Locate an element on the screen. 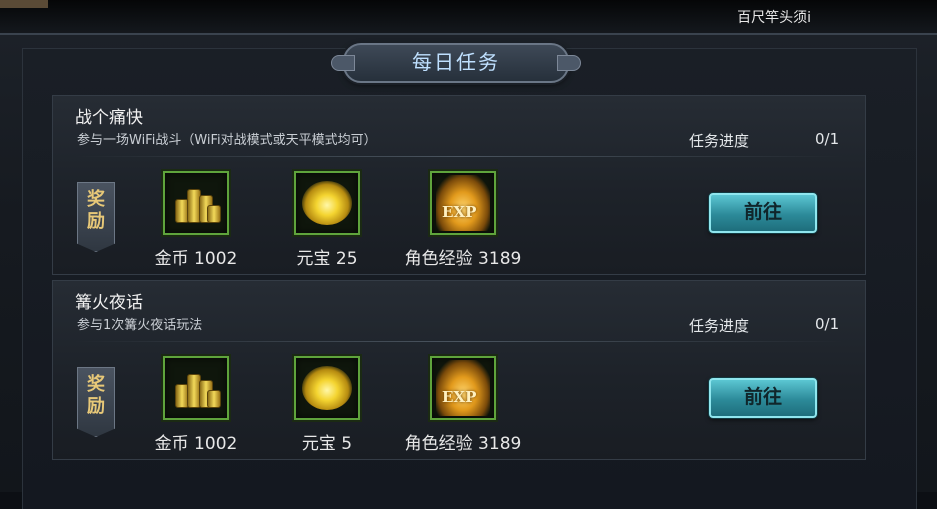 The width and height of the screenshot is (937, 509). reward-item-yuanbao: 元宝 5 is located at coordinates (327, 405).